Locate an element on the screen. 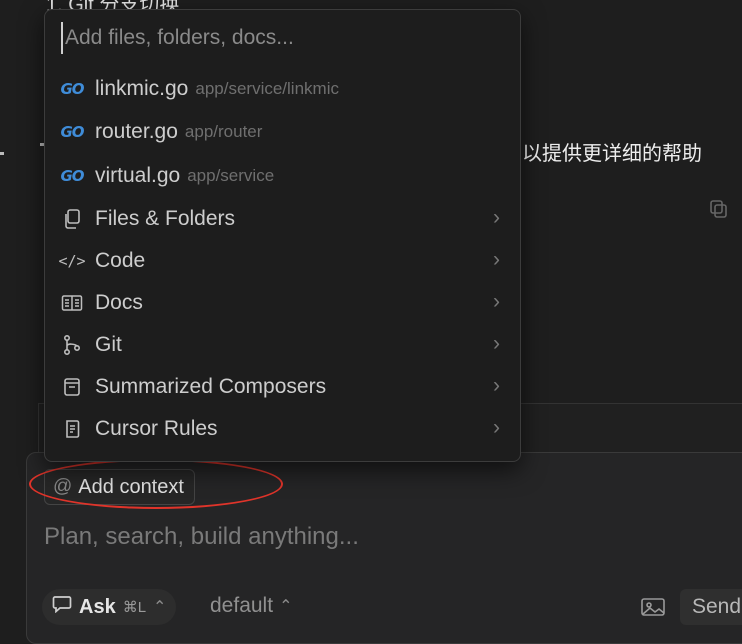  docs-icon is located at coordinates (72, 303).